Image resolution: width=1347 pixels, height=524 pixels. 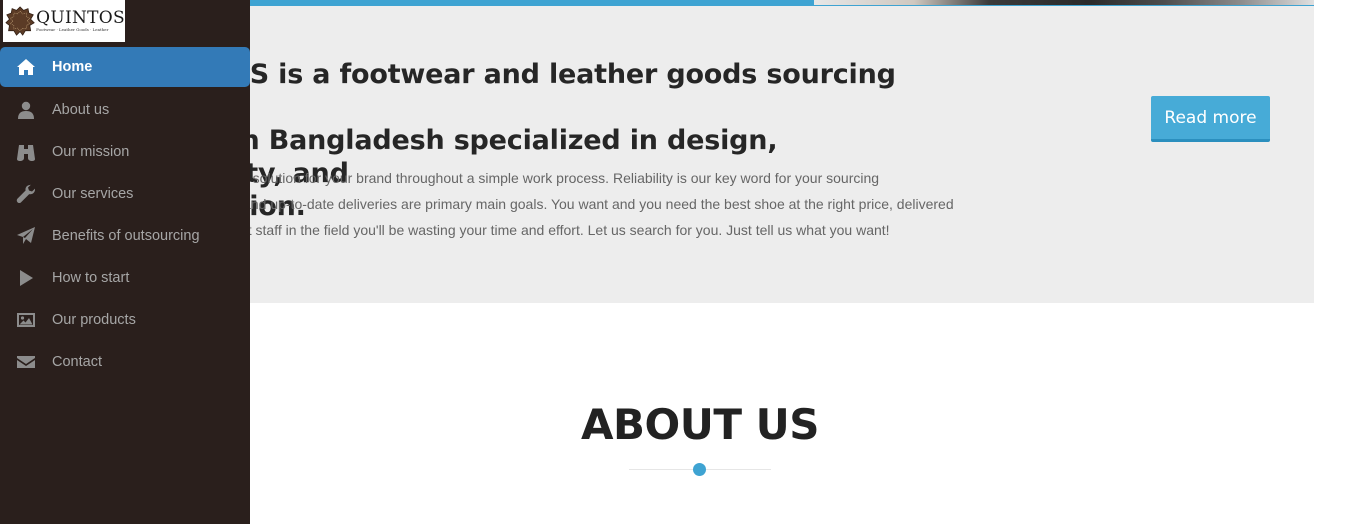 I want to click on sidebar-item-how-to-start: How to start, so click(x=125, y=278).